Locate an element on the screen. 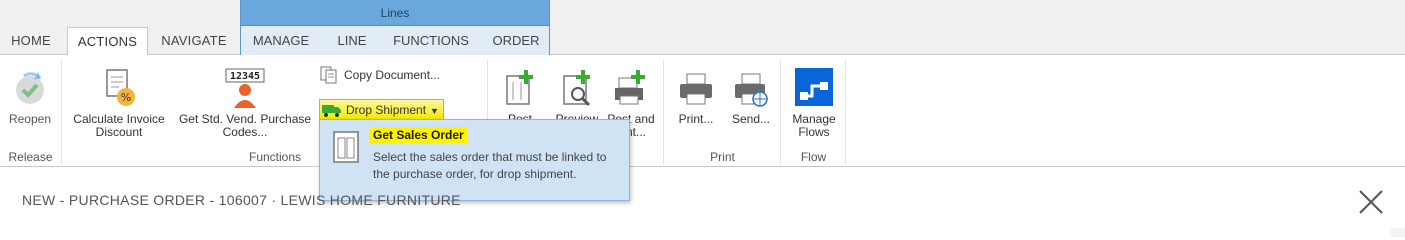 This screenshot has height=240, width=1405. preview-posting-button: Preview is located at coordinates (577, 94).